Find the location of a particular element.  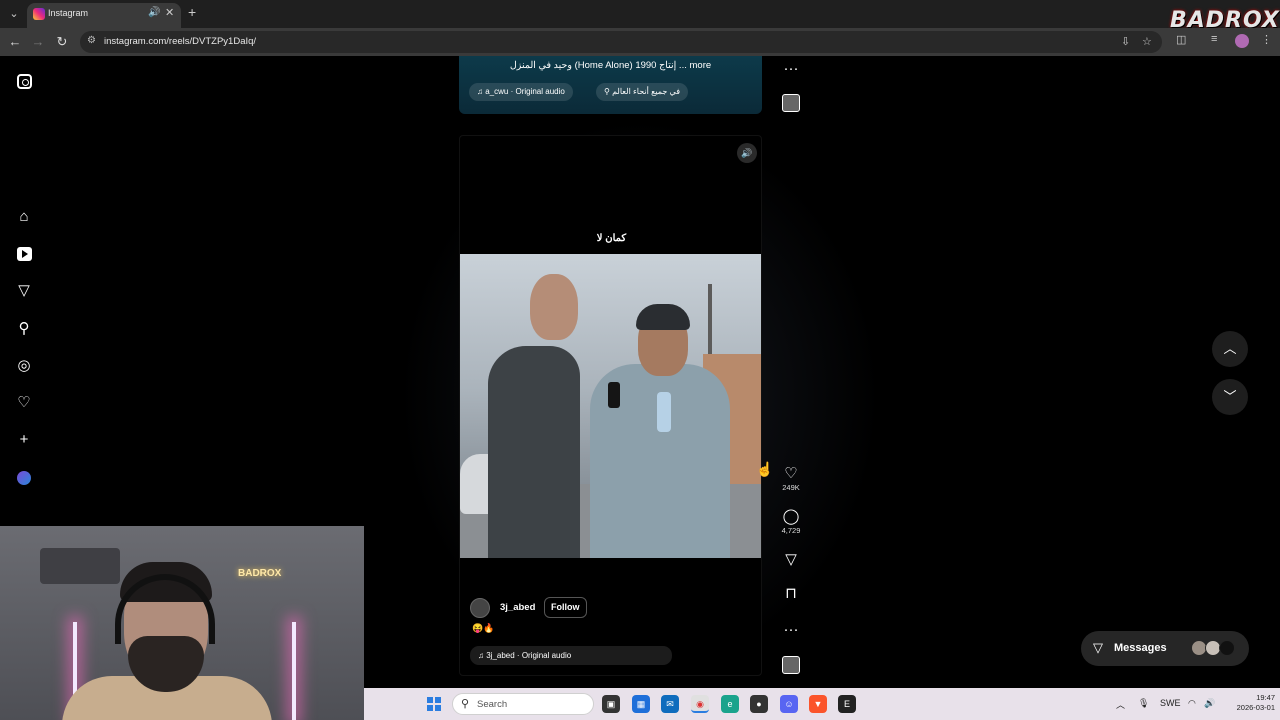

share-icon: ▽ is located at coordinates (791, 559).